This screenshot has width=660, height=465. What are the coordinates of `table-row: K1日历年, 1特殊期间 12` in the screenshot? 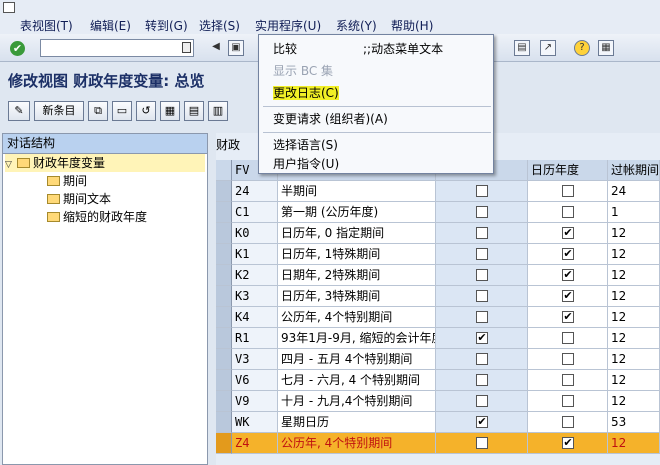 It's located at (438, 254).